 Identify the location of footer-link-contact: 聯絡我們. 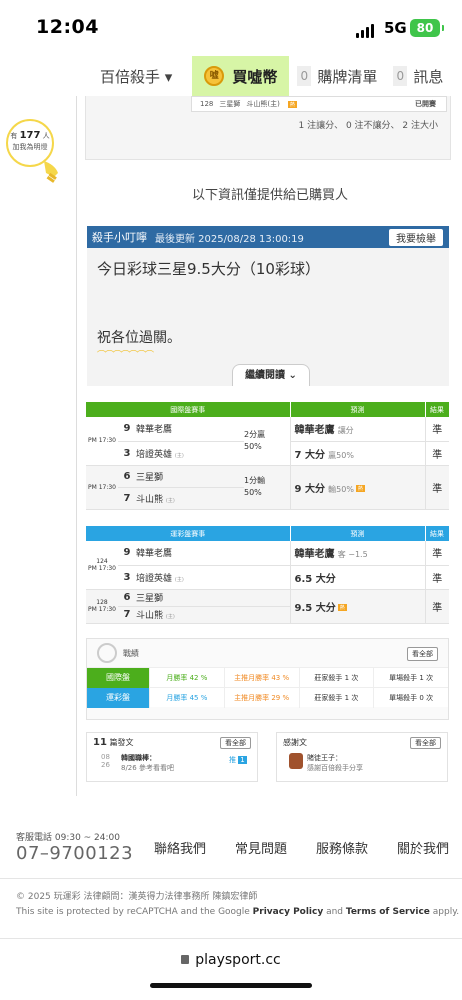
(180, 847).